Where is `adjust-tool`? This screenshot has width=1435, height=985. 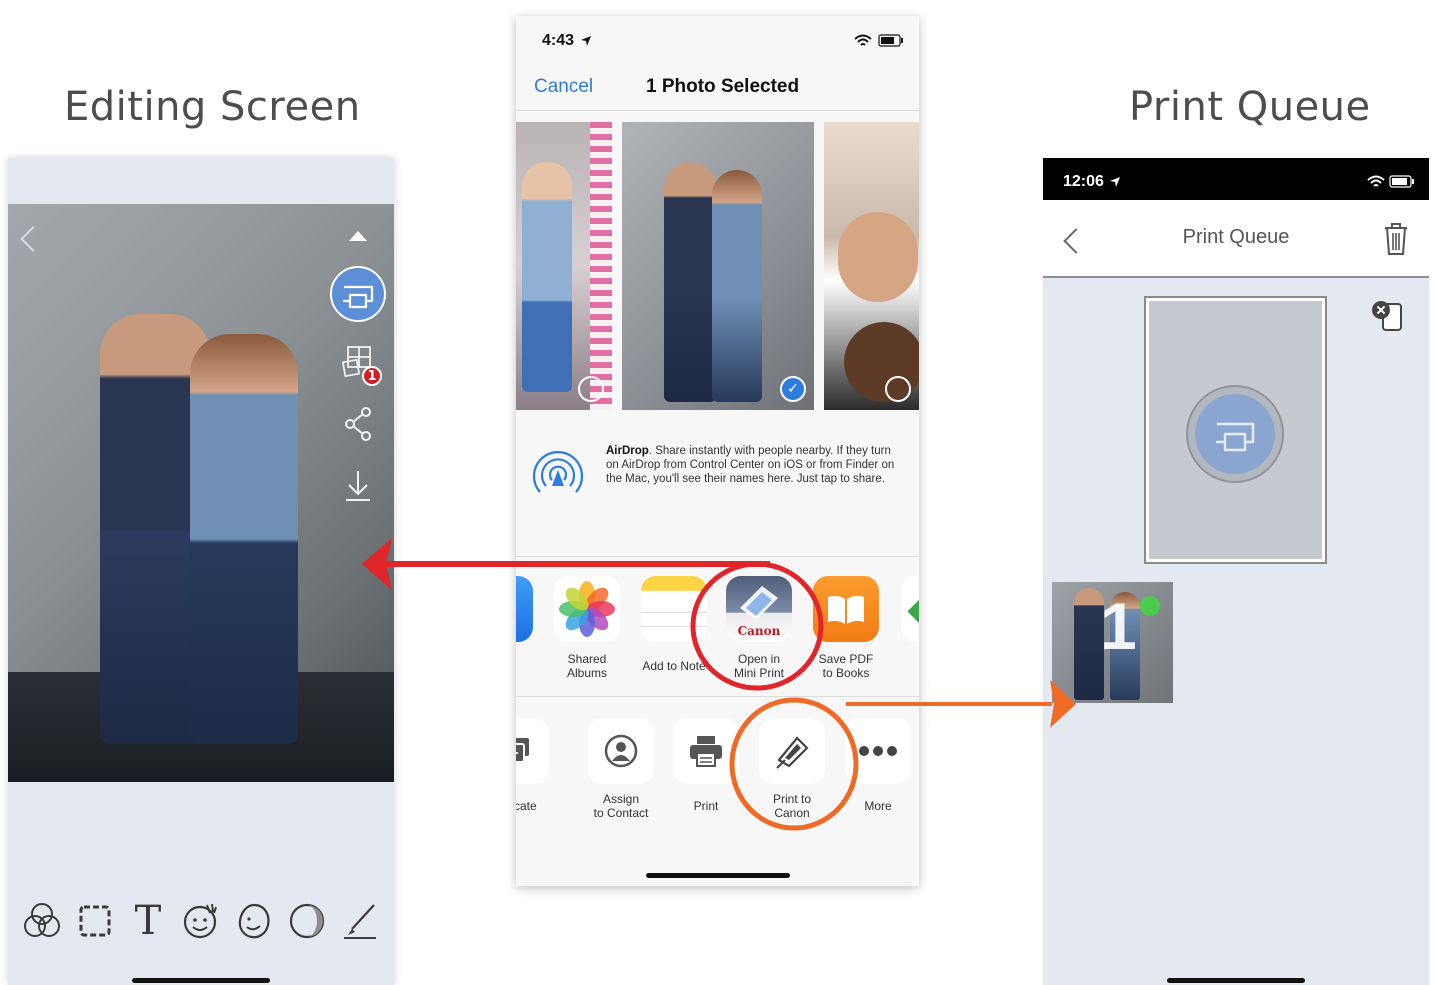
adjust-tool is located at coordinates (307, 921).